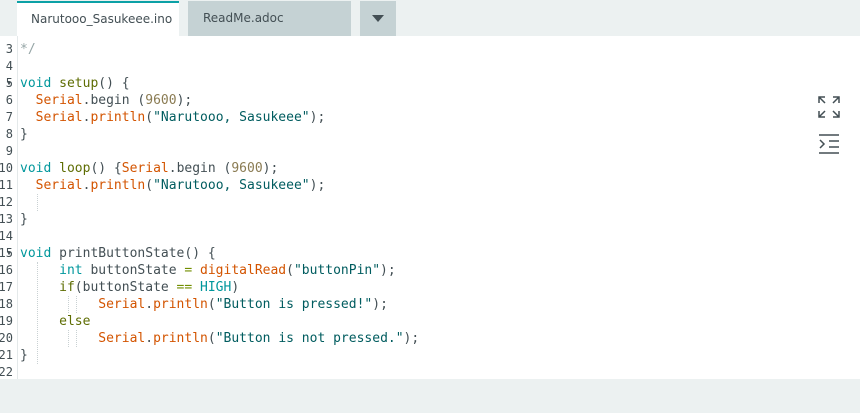 The image size is (860, 413). What do you see at coordinates (9, 134) in the screenshot?
I see `line-number: 8` at bounding box center [9, 134].